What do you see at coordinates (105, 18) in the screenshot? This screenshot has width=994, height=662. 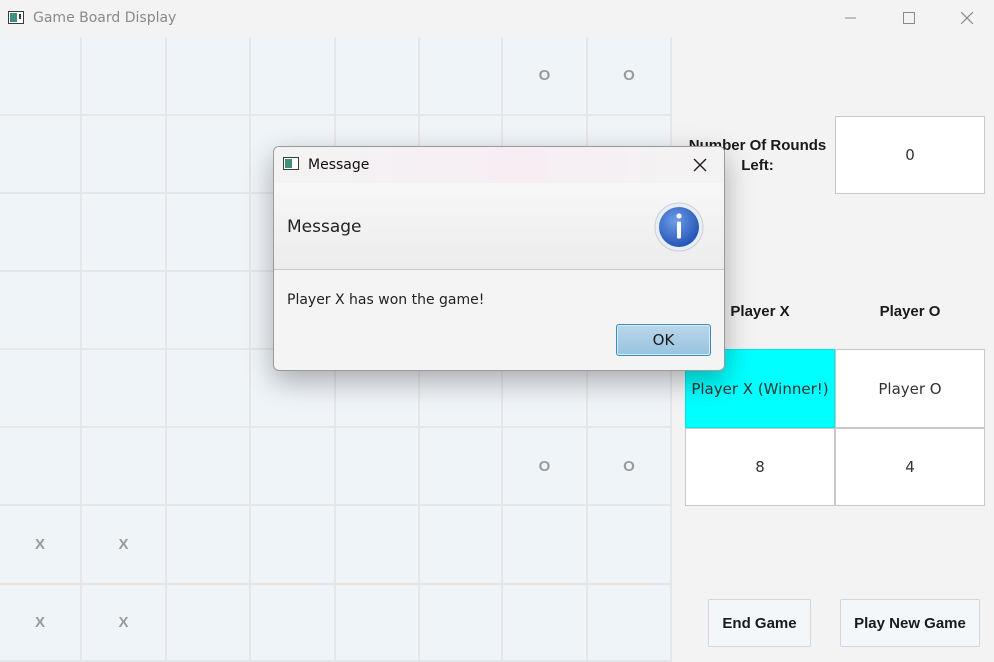 I see `window-title: Game Board Display` at bounding box center [105, 18].